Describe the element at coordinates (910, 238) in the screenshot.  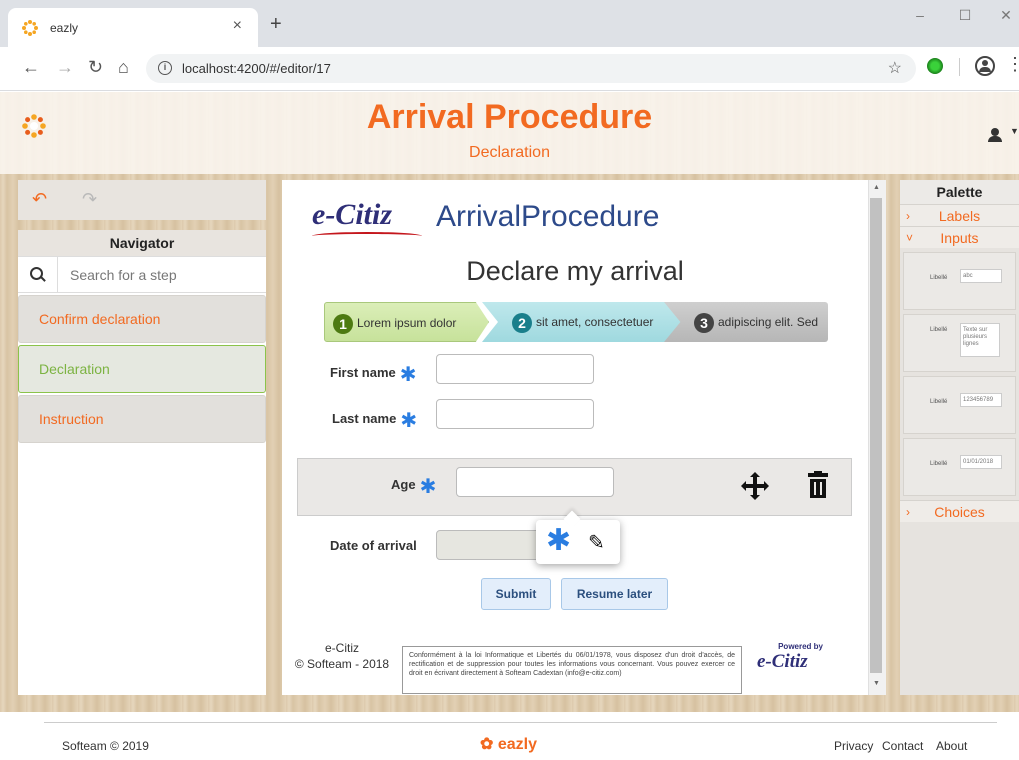
I see `chevron-down-icon: ˅` at that location.